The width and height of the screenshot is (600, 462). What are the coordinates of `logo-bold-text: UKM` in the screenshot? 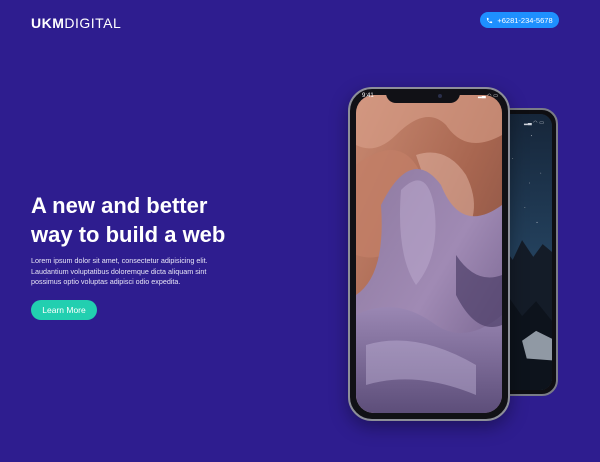 It's located at (48, 23).